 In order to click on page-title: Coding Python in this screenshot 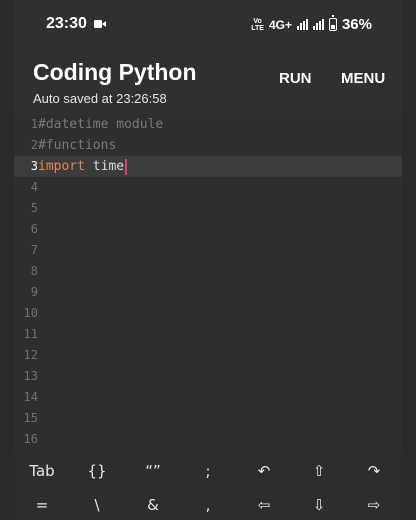, I will do `click(115, 72)`.